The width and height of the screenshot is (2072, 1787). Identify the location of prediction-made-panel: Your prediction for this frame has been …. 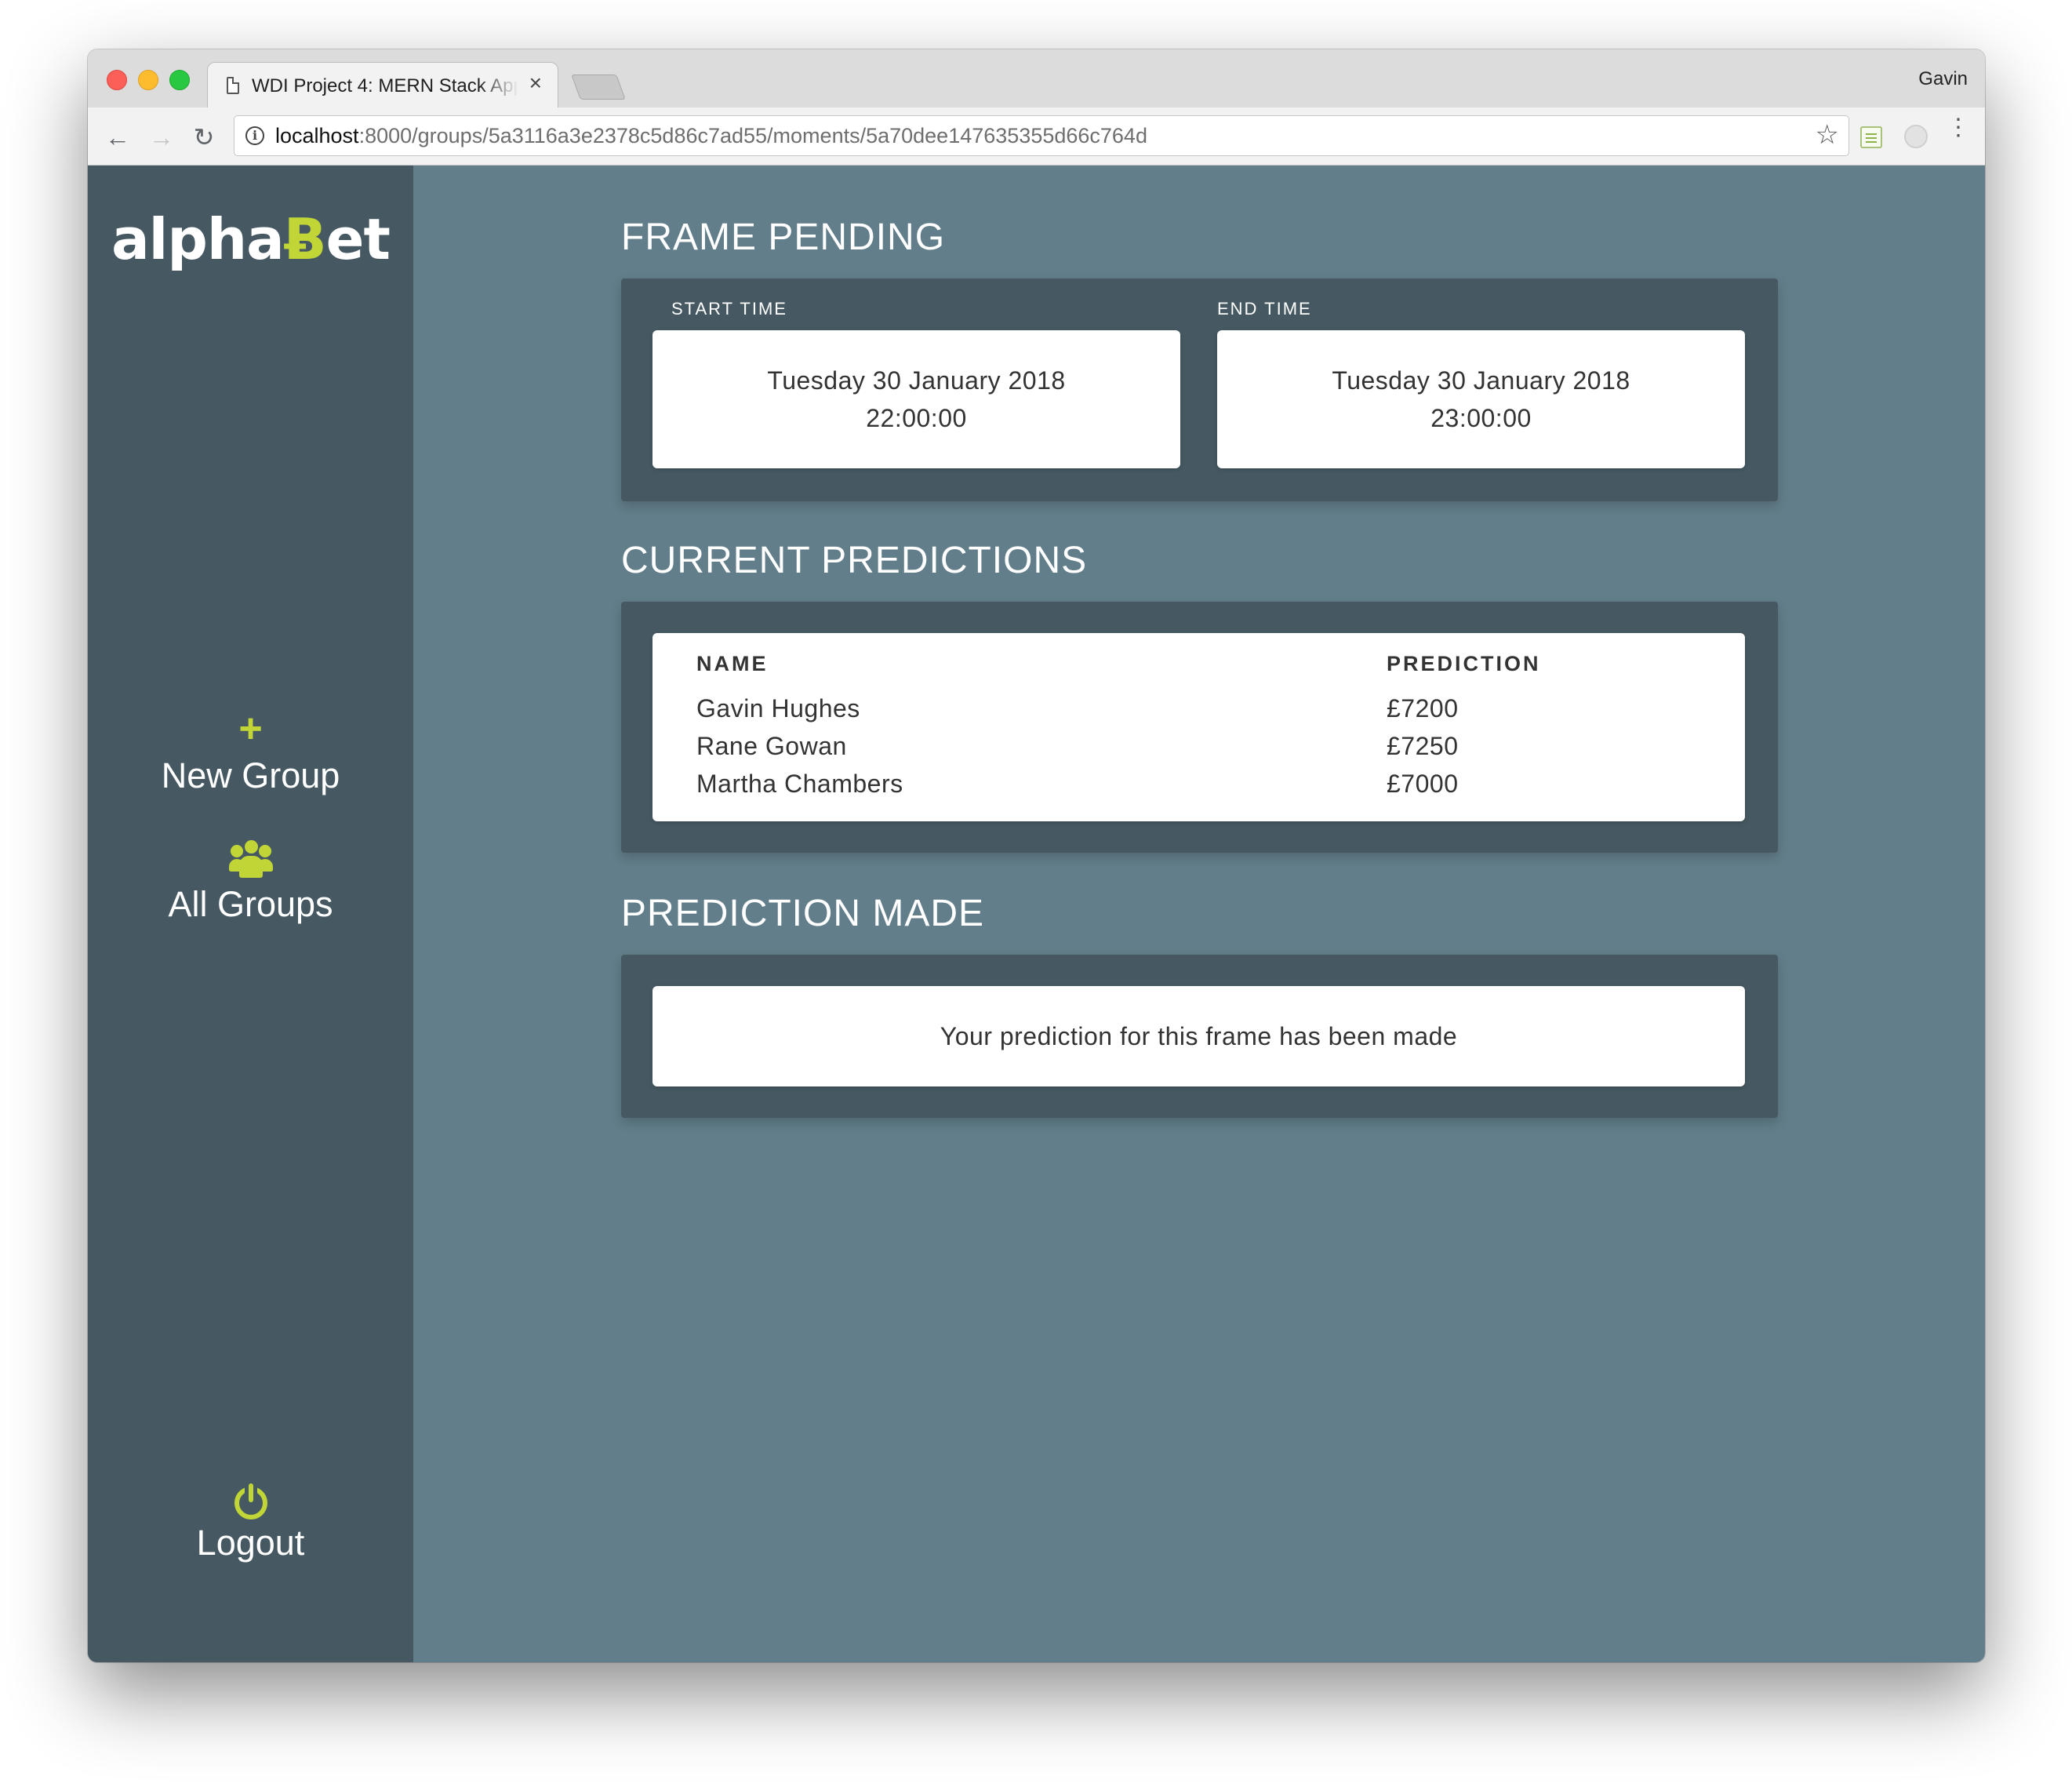
(1200, 1036).